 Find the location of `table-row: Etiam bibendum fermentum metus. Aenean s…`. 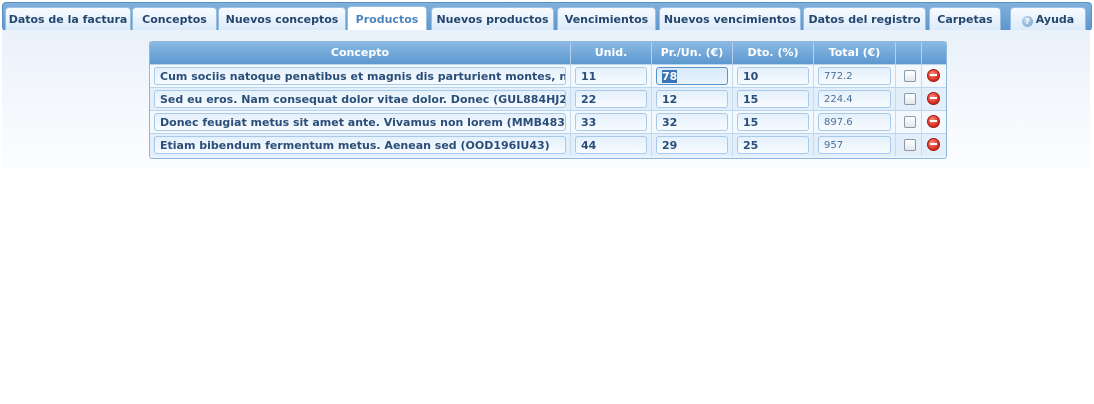

table-row: Etiam bibendum fermentum metus. Aenean s… is located at coordinates (548, 144).